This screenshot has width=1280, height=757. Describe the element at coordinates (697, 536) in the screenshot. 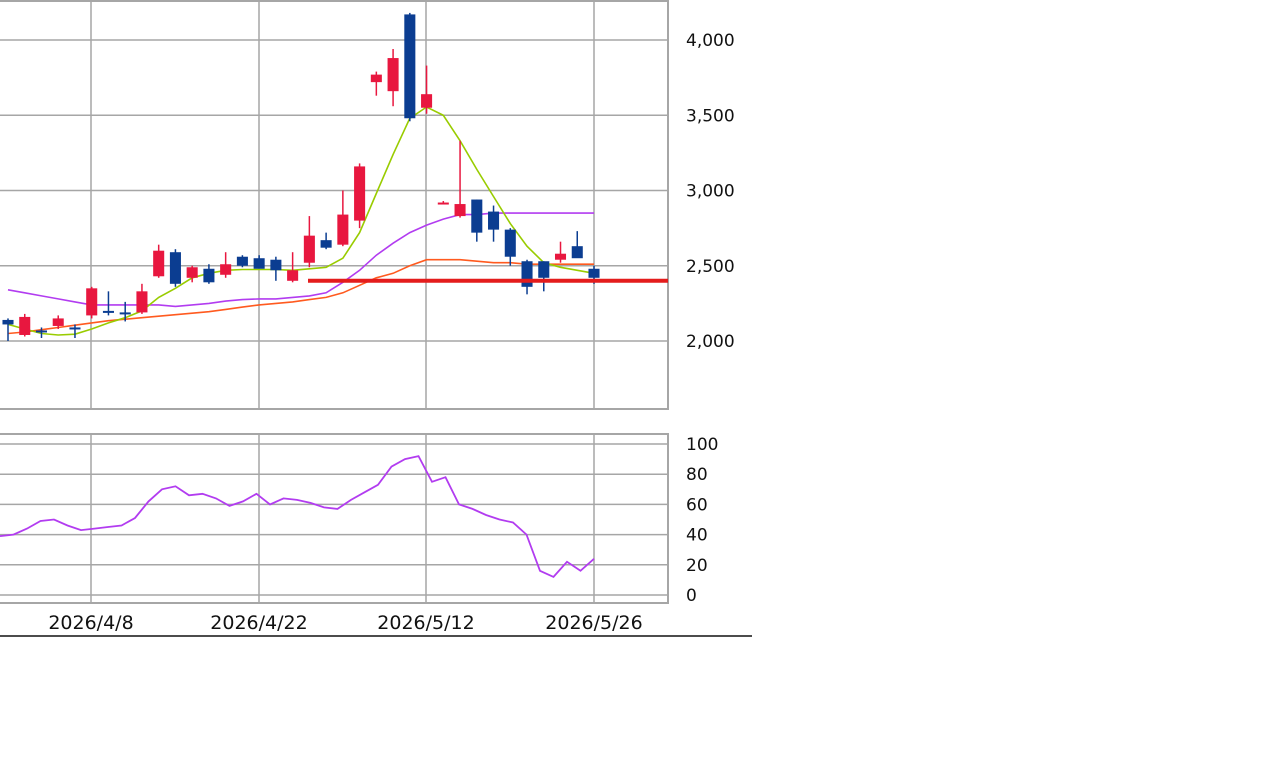

I see `osc-tick-label: 40` at that location.